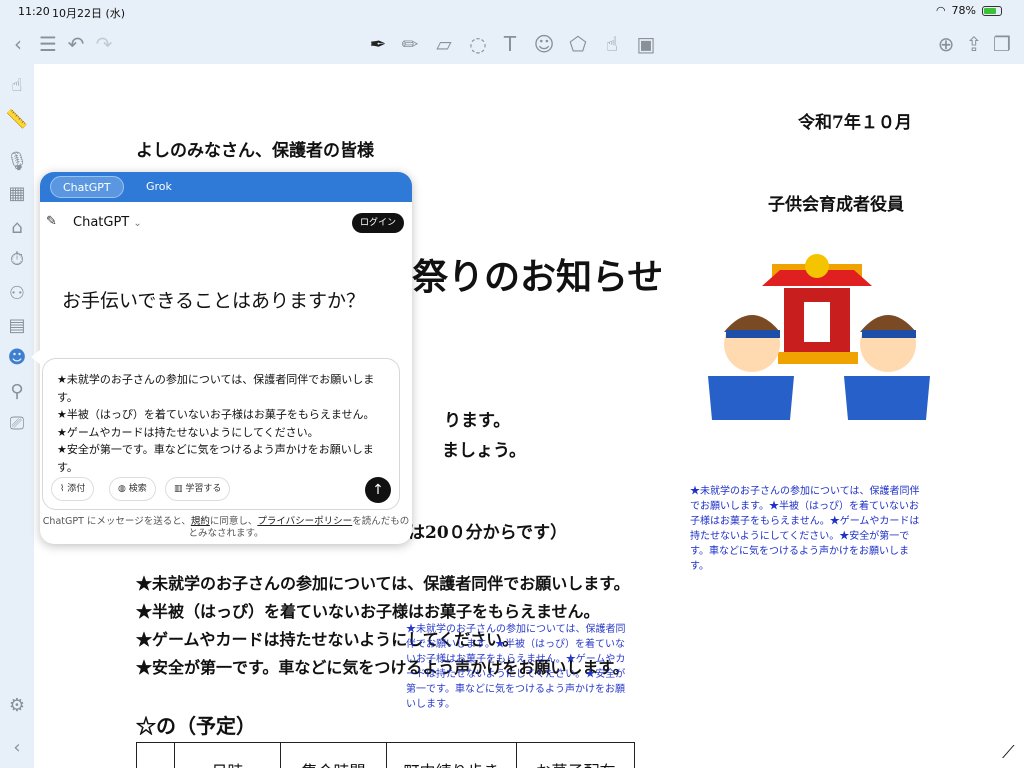 The width and height of the screenshot is (1024, 768). I want to click on table-header-cell: 日時, so click(227, 755).